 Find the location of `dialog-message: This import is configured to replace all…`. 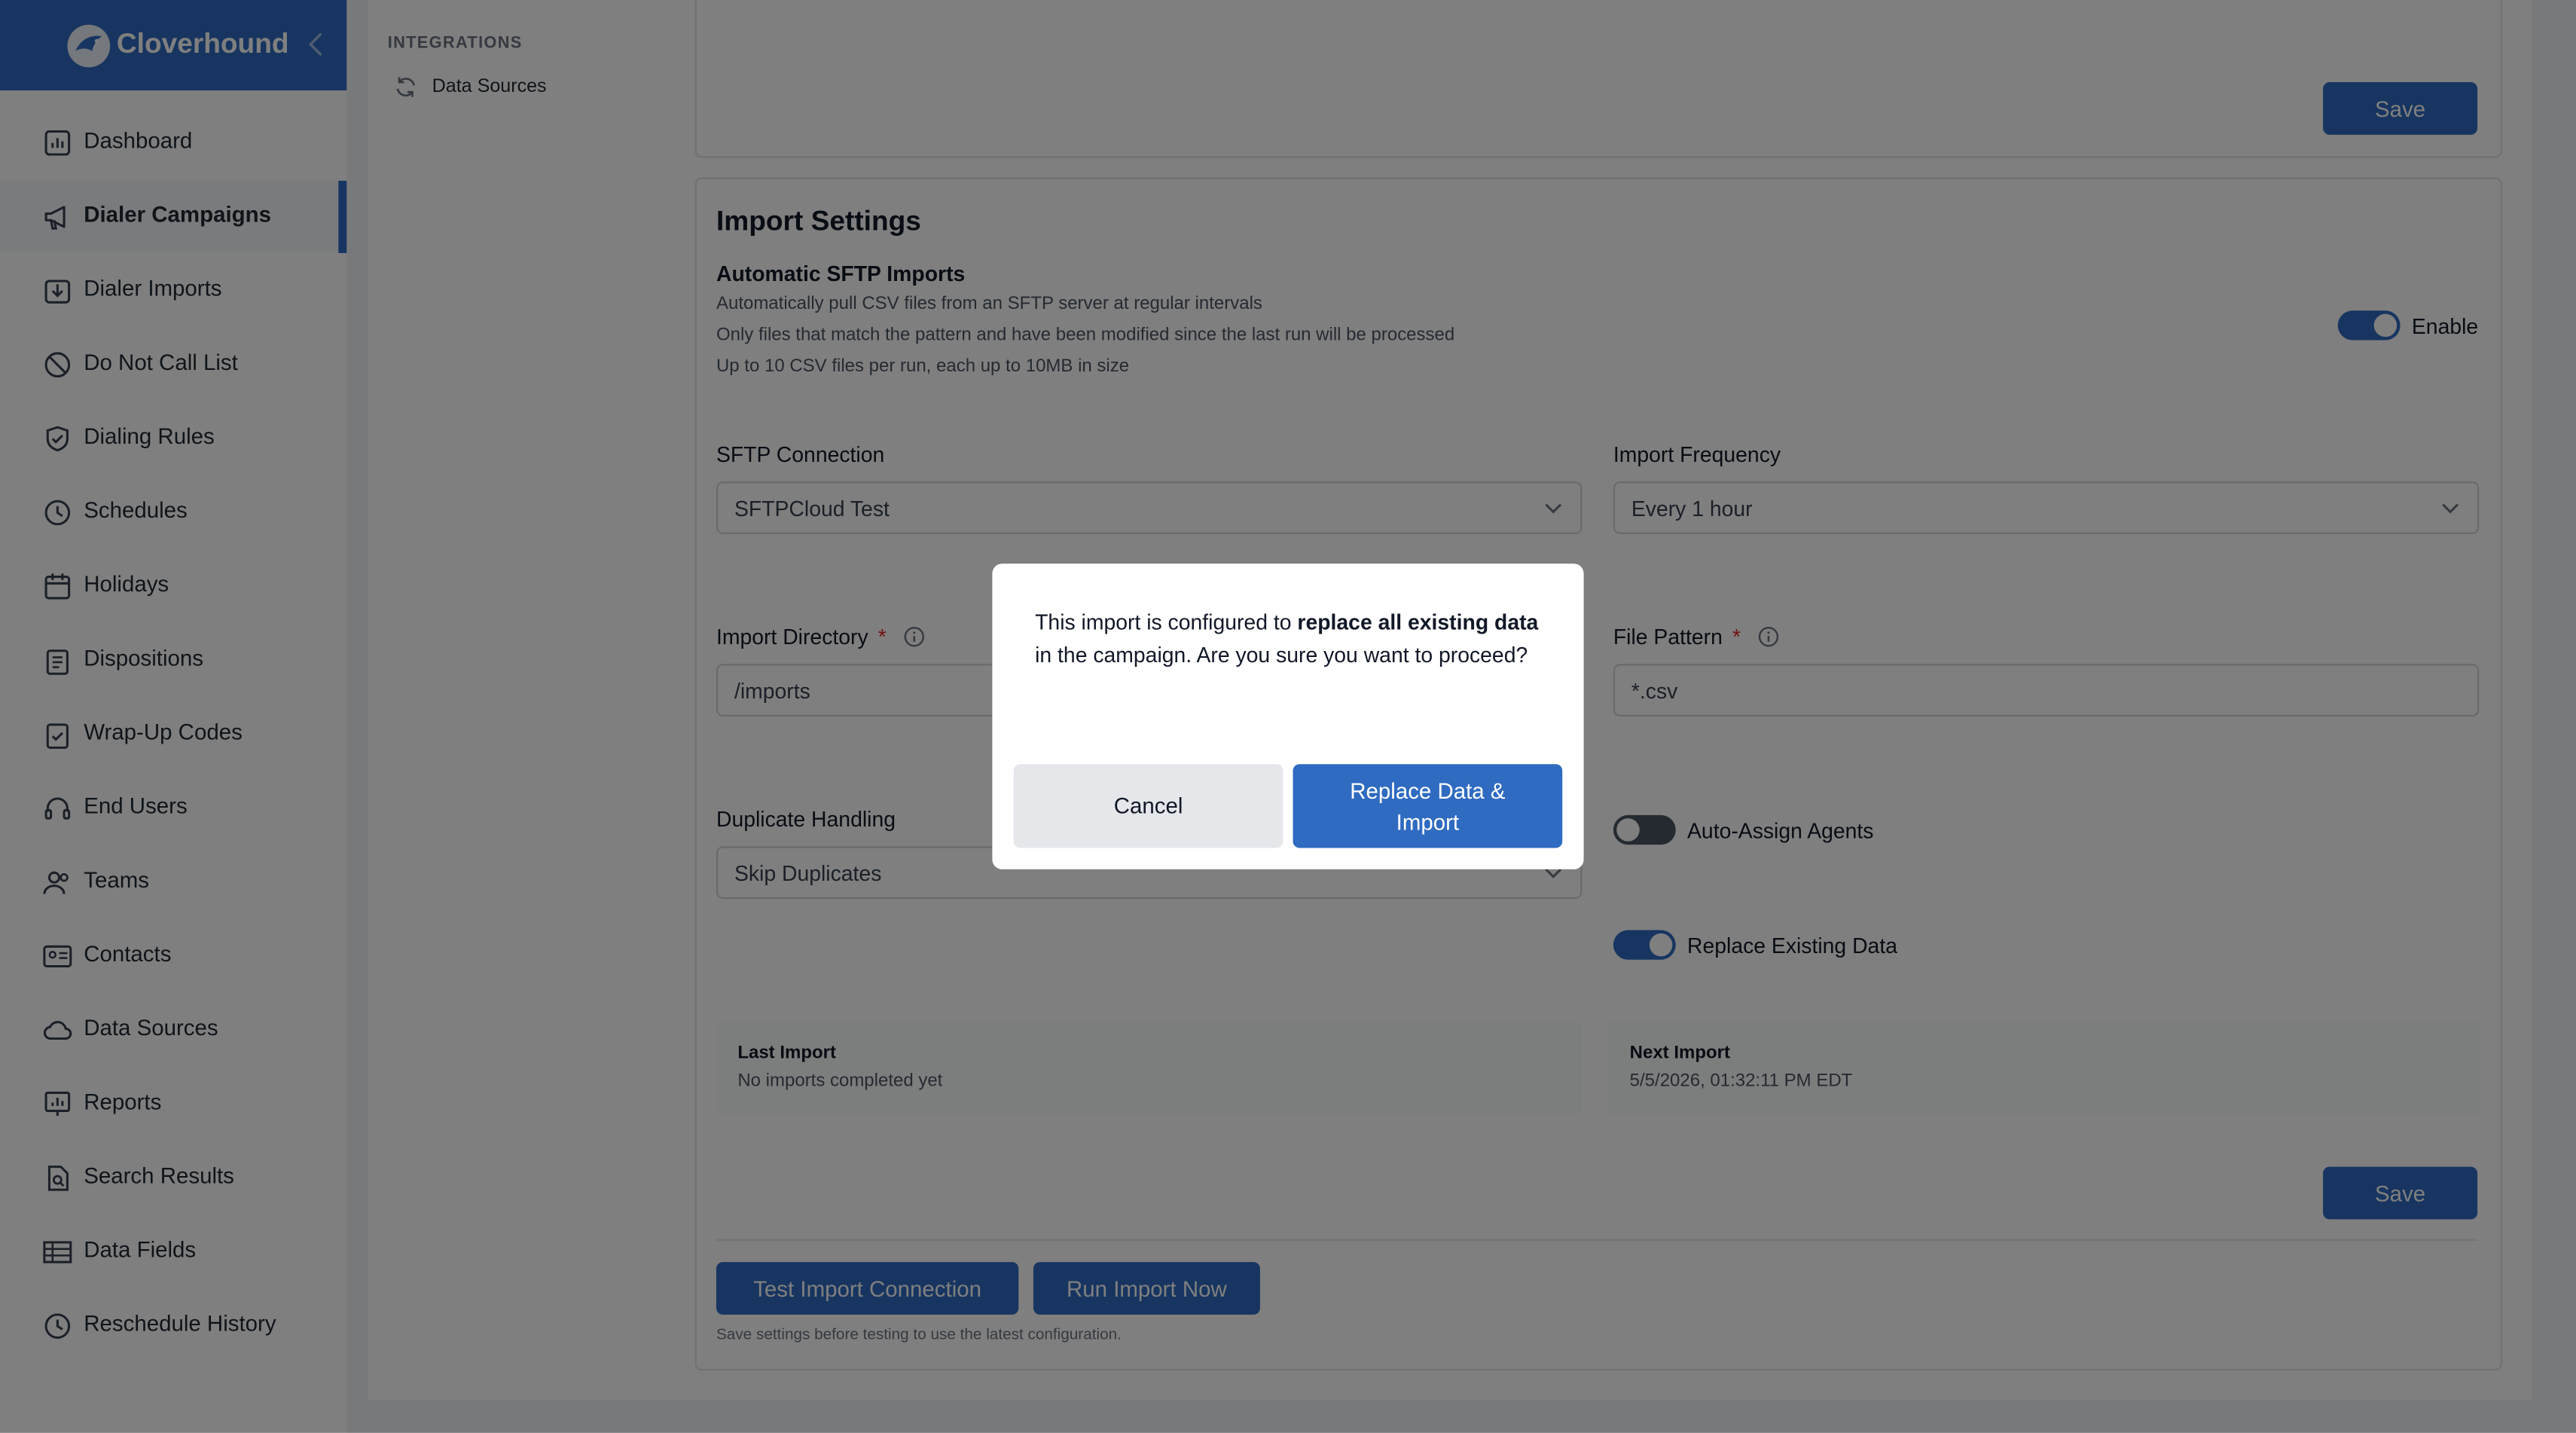

dialog-message: This import is configured to replace all… is located at coordinates (1292, 639).